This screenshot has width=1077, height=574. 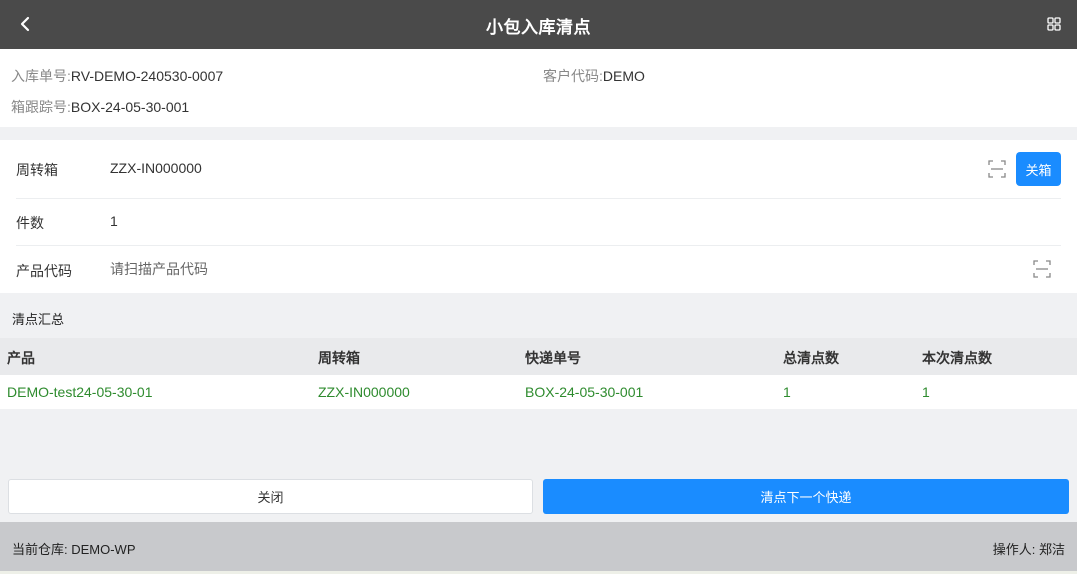 I want to click on top-bar: 小包入库清点, so click(x=538, y=24).